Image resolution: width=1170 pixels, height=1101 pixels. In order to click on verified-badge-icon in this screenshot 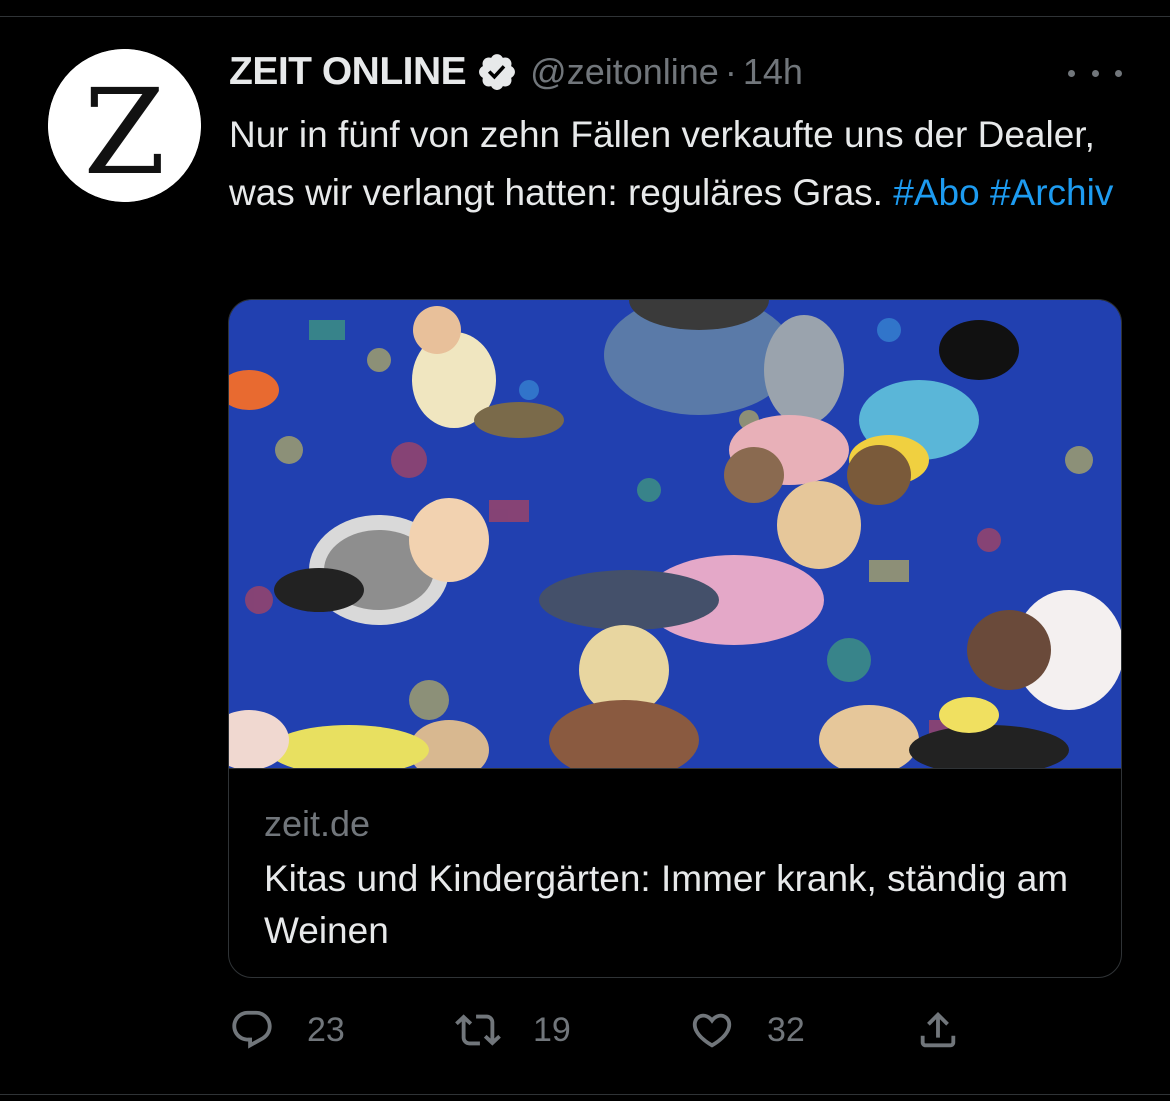, I will do `click(497, 72)`.